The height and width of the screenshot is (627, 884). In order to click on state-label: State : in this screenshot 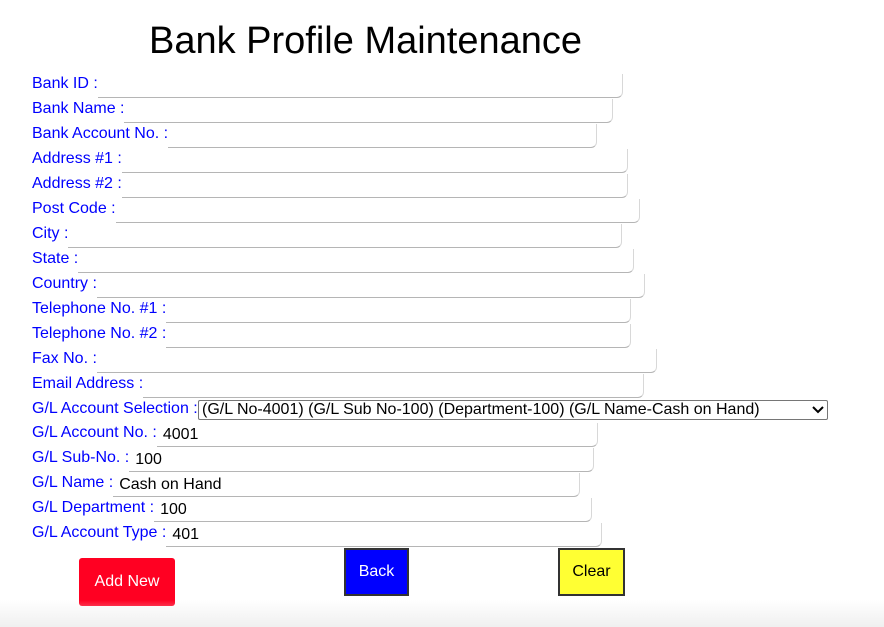, I will do `click(55, 258)`.